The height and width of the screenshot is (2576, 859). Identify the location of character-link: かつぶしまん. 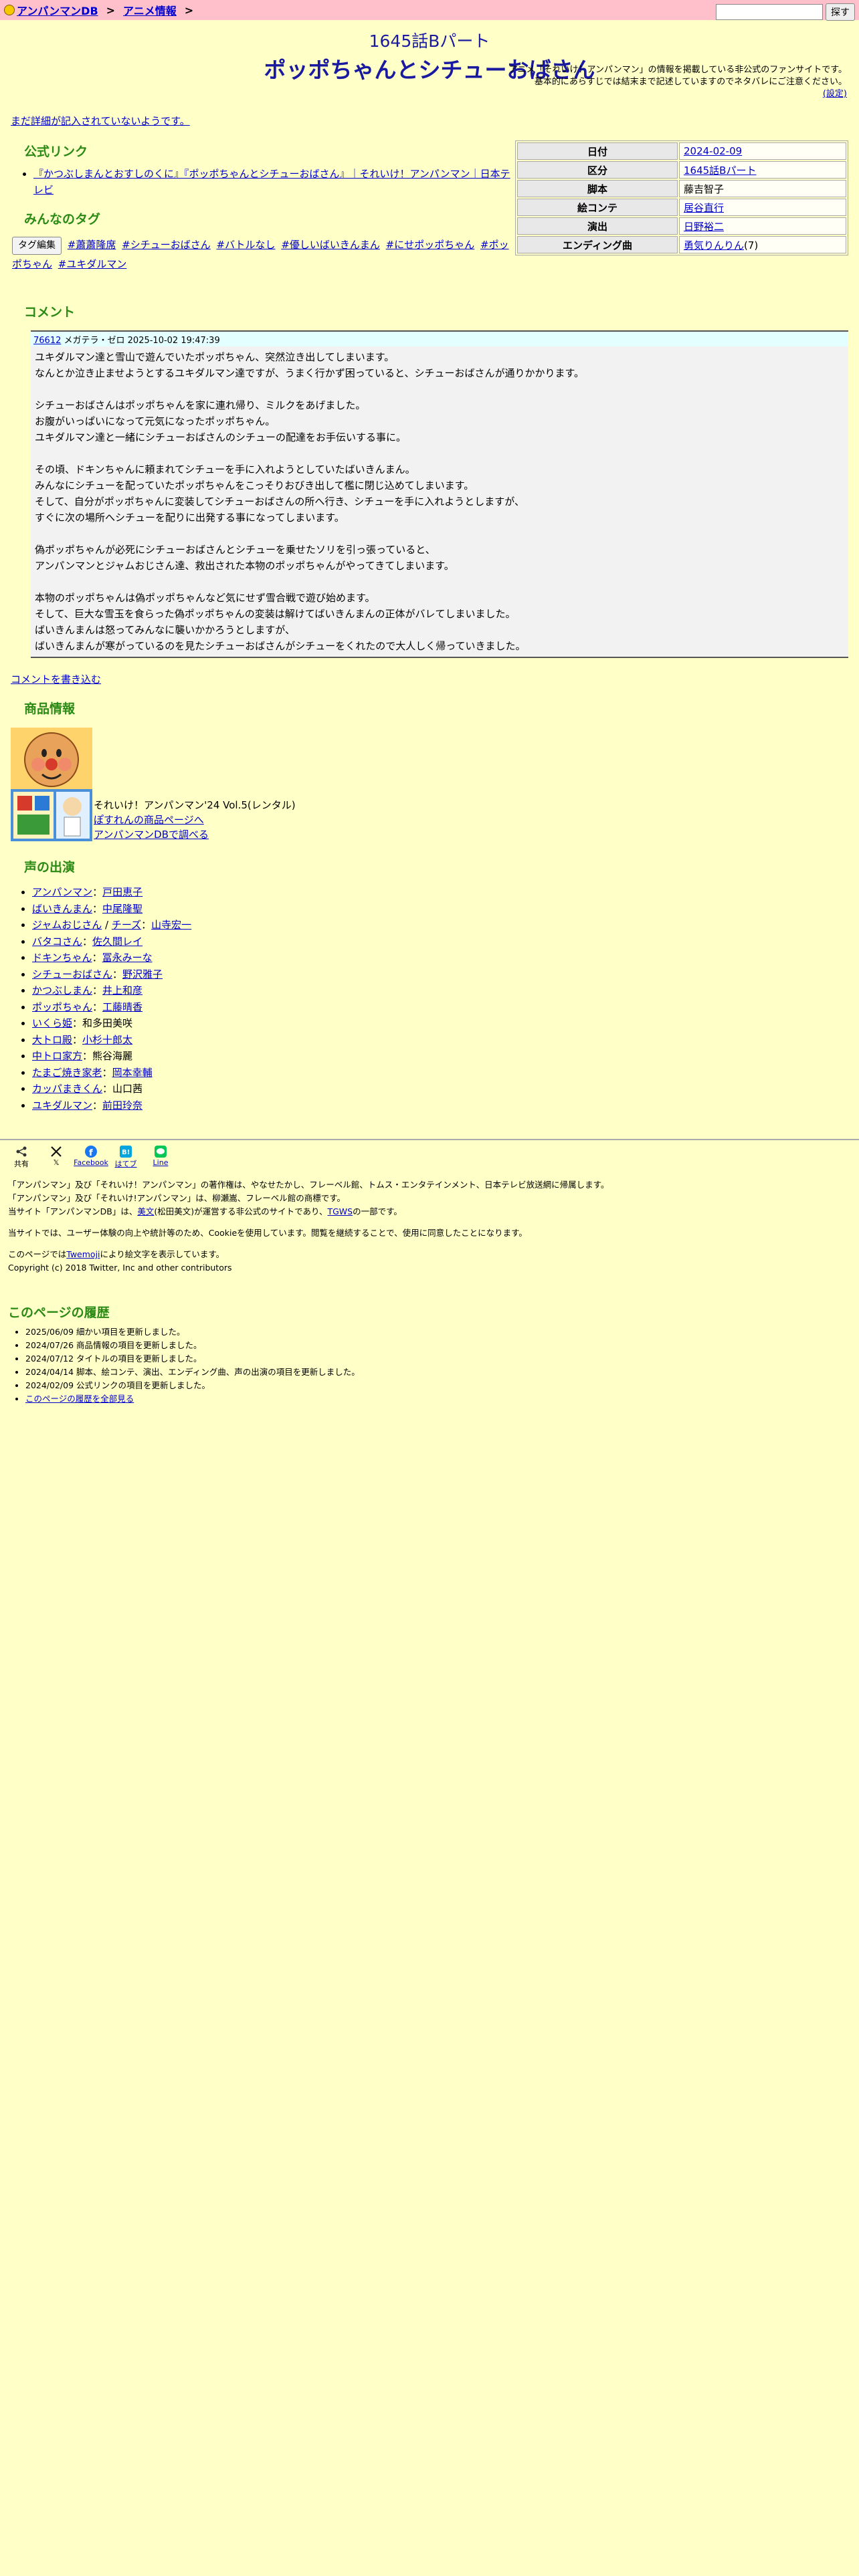
(62, 990).